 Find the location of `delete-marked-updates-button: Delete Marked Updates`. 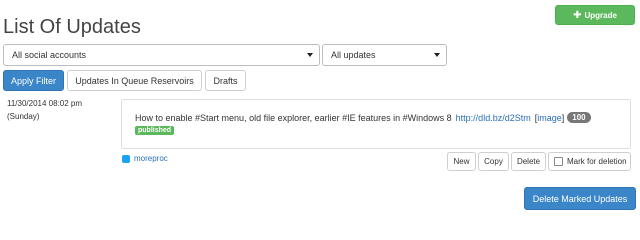

delete-marked-updates-button: Delete Marked Updates is located at coordinates (580, 198).